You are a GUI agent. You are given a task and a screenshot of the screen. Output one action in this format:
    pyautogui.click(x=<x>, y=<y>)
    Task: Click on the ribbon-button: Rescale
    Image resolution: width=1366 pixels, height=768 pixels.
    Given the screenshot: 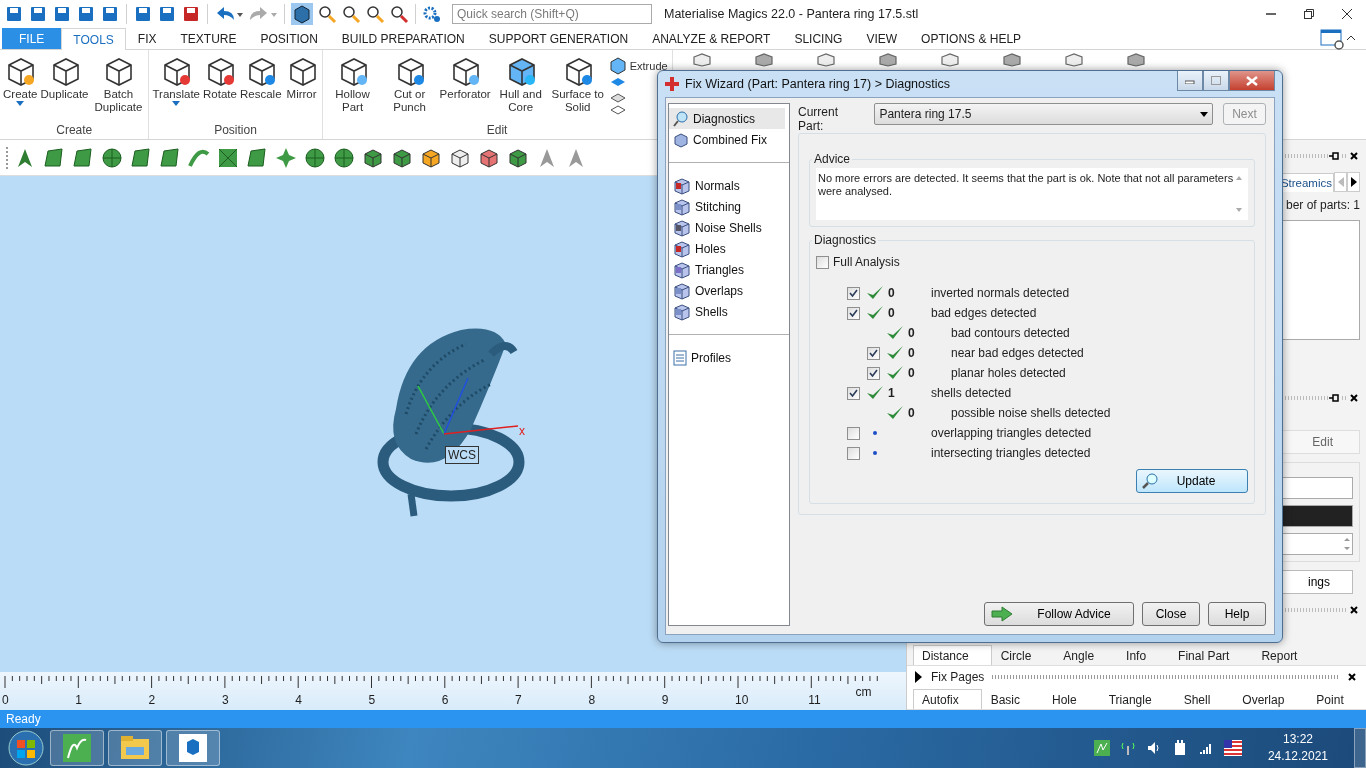 What is the action you would take?
    pyautogui.click(x=261, y=87)
    